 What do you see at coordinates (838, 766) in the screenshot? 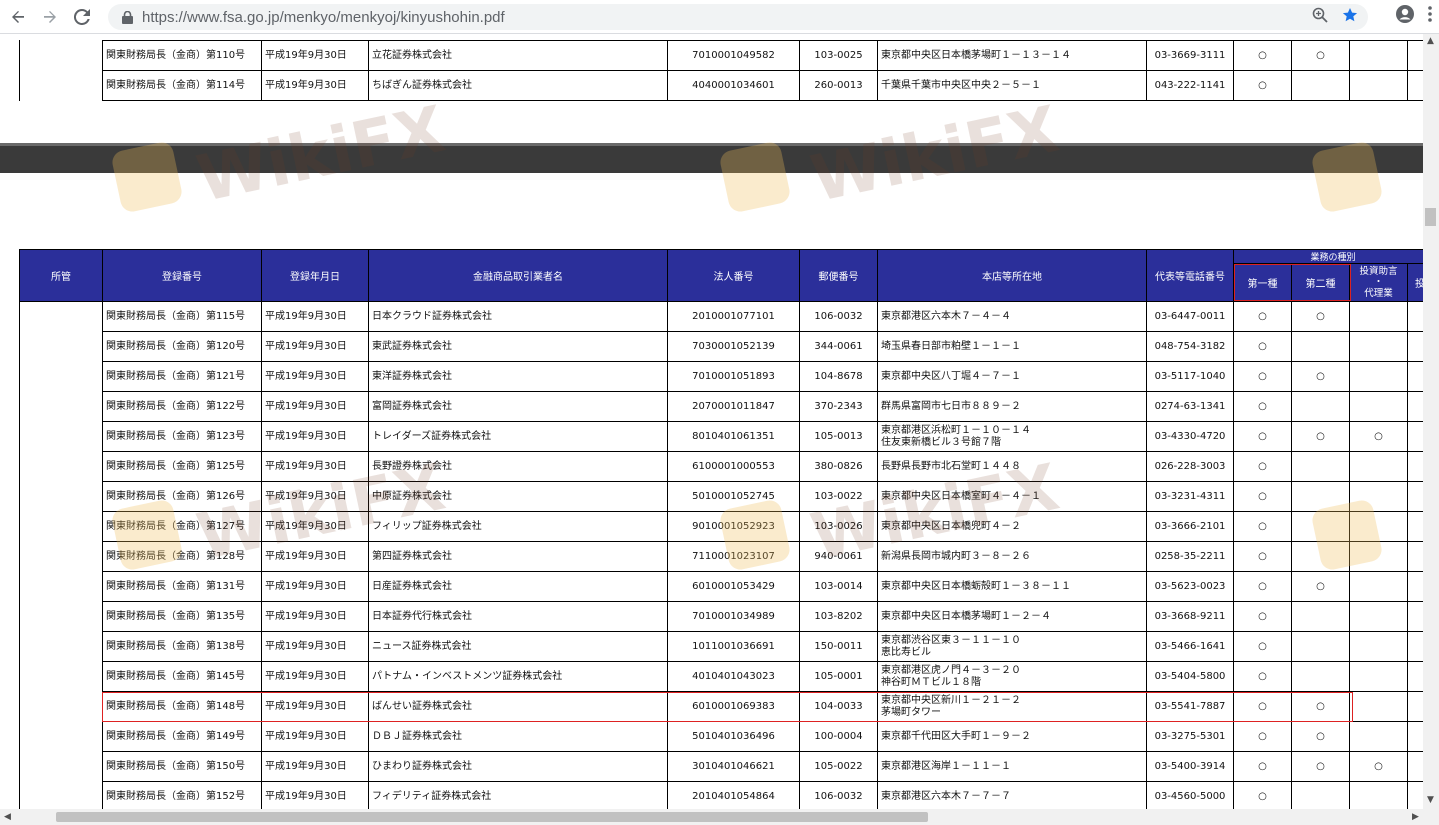
I see `cell-zip: 105-0022` at bounding box center [838, 766].